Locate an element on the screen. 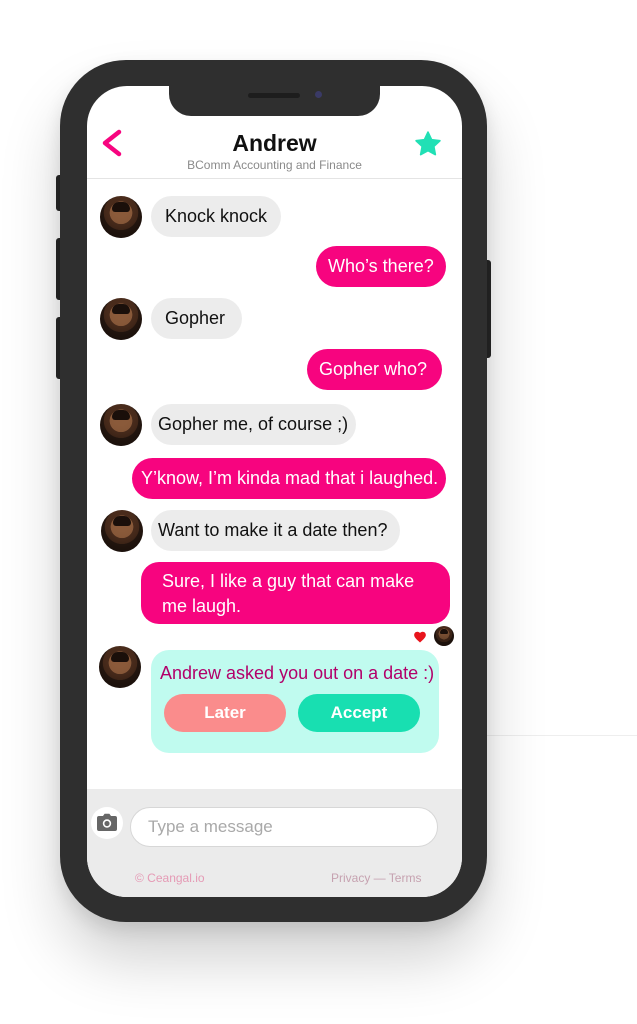 Image resolution: width=637 pixels, height=1024 pixels. legal-links: Privacy — Terms is located at coordinates (376, 878).